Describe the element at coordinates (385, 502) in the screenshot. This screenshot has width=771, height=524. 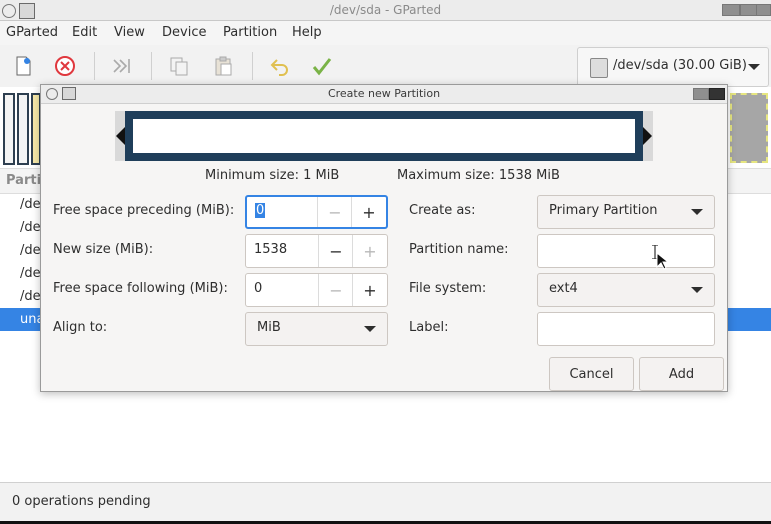
I see `statusbar: 0 operations pending` at that location.